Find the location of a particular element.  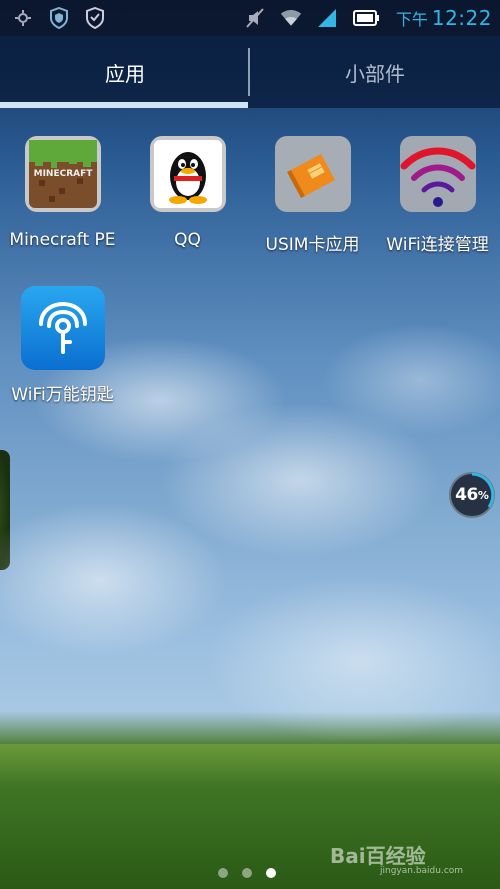

floating-memory-widget: 46% is located at coordinates (472, 495).